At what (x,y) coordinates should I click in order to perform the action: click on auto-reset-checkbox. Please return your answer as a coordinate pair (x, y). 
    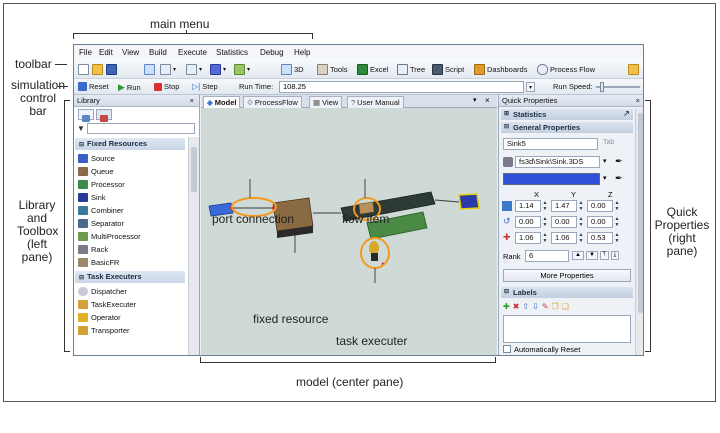
    Looking at the image, I should click on (507, 349).